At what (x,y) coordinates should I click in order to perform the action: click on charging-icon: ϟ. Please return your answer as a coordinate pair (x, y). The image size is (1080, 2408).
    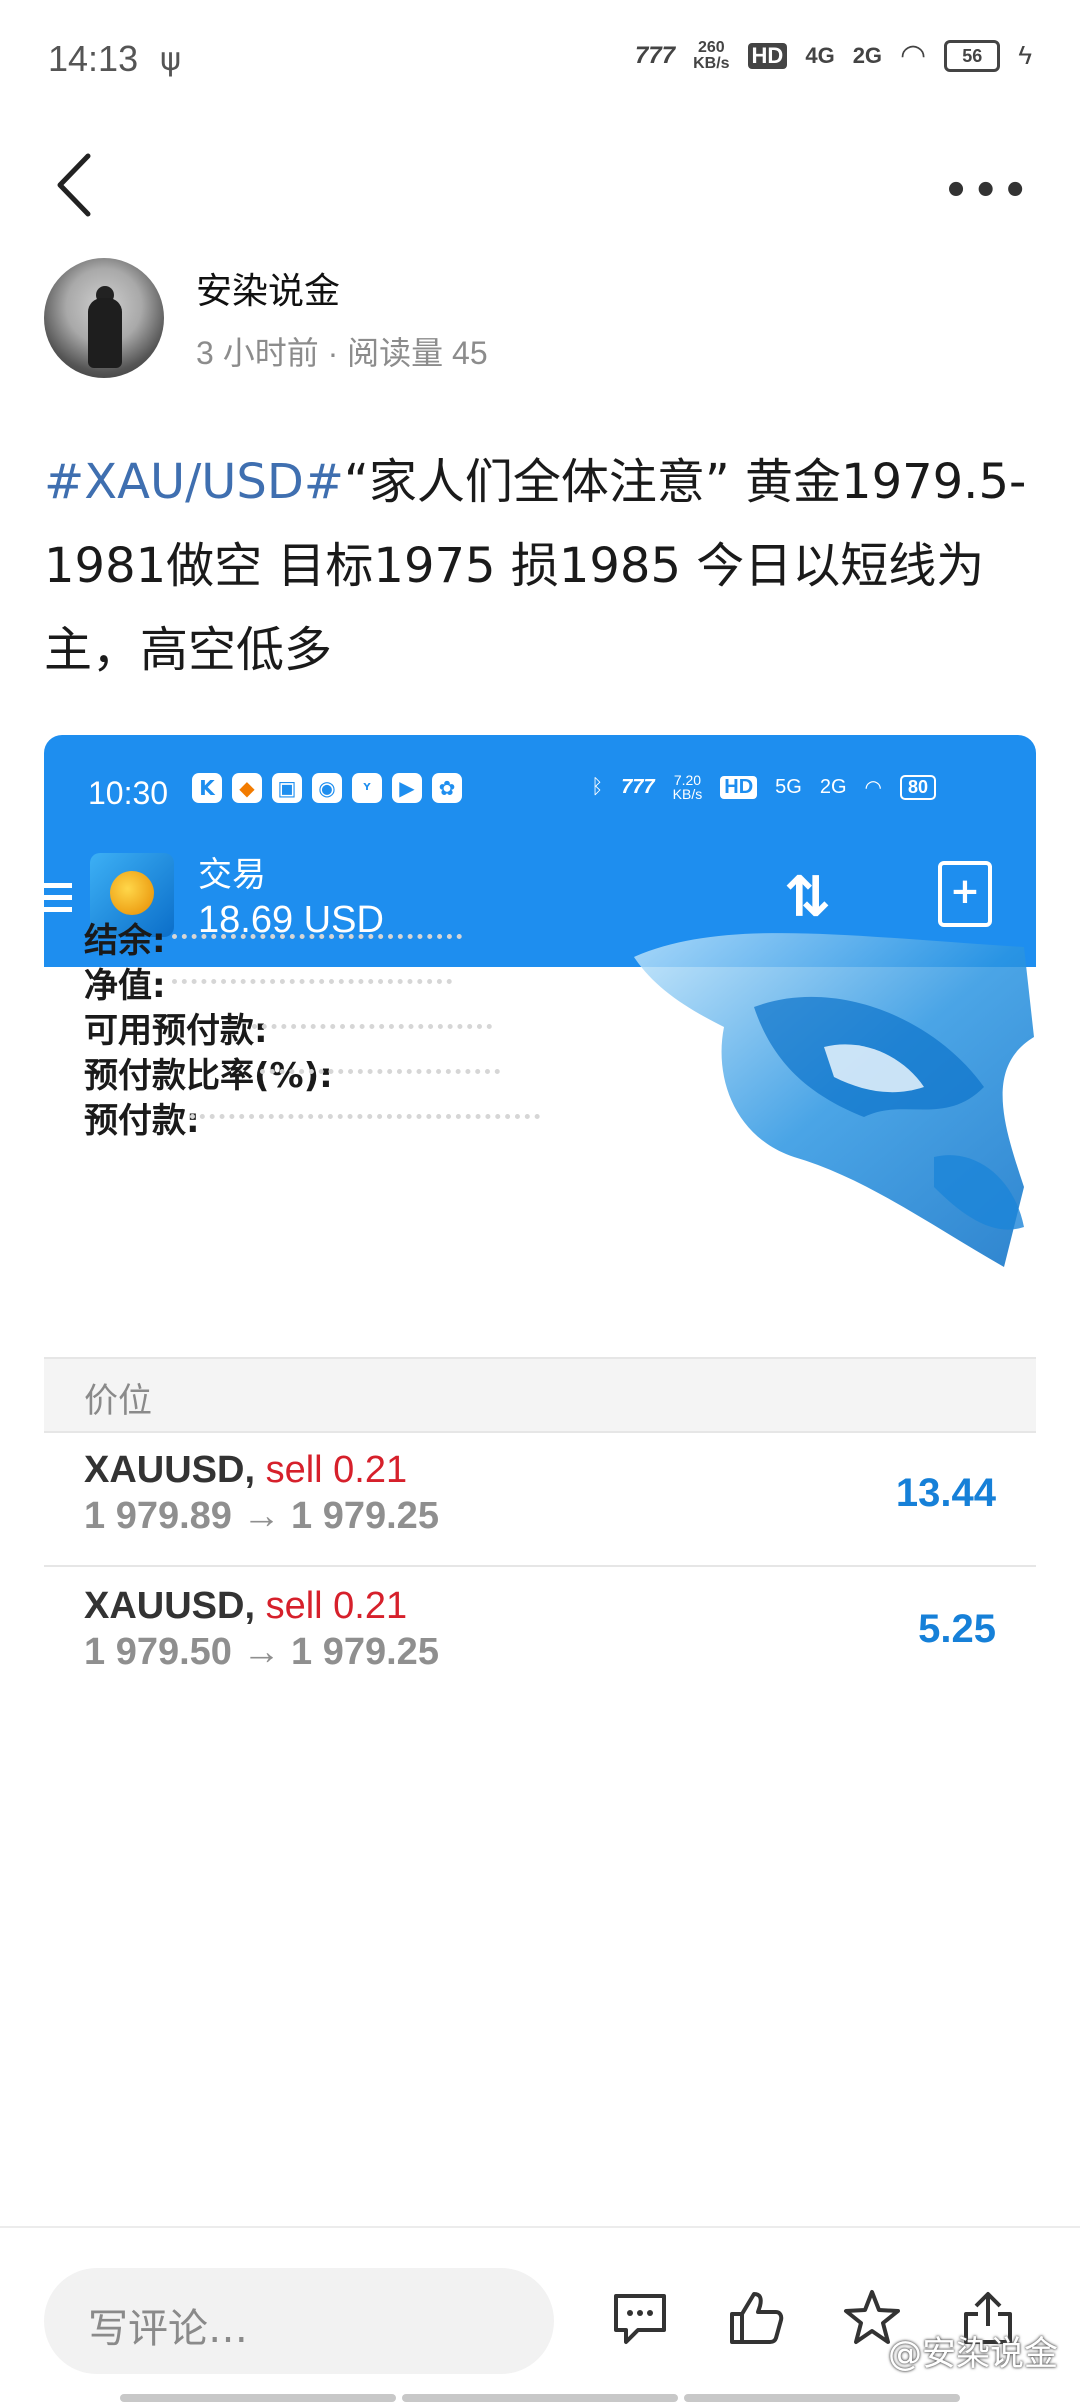
    Looking at the image, I should click on (1025, 55).